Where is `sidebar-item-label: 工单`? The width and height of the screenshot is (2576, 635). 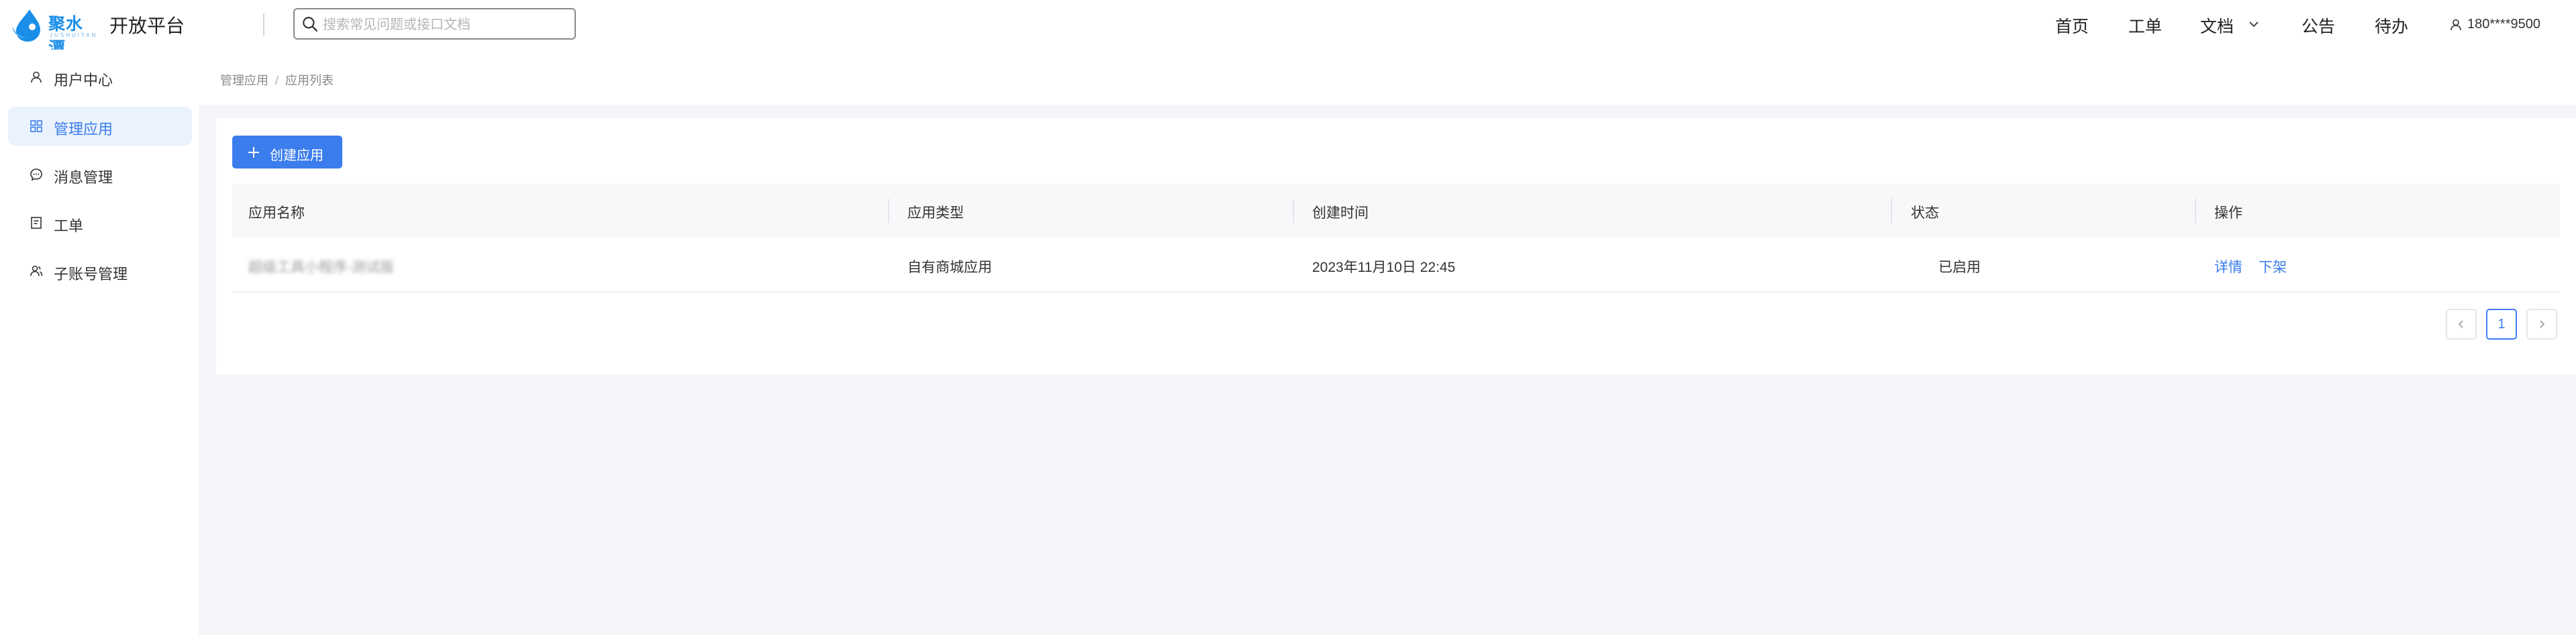
sidebar-item-label: 工单 is located at coordinates (69, 226).